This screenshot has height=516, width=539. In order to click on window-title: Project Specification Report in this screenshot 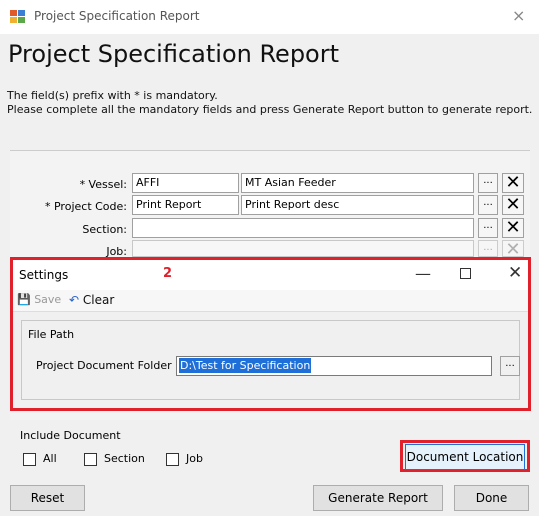, I will do `click(117, 16)`.